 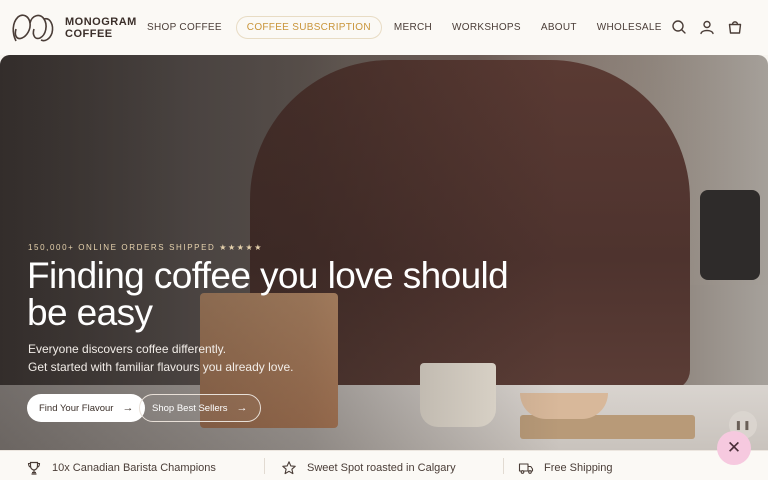 What do you see at coordinates (735, 27) in the screenshot?
I see `cart-icon` at bounding box center [735, 27].